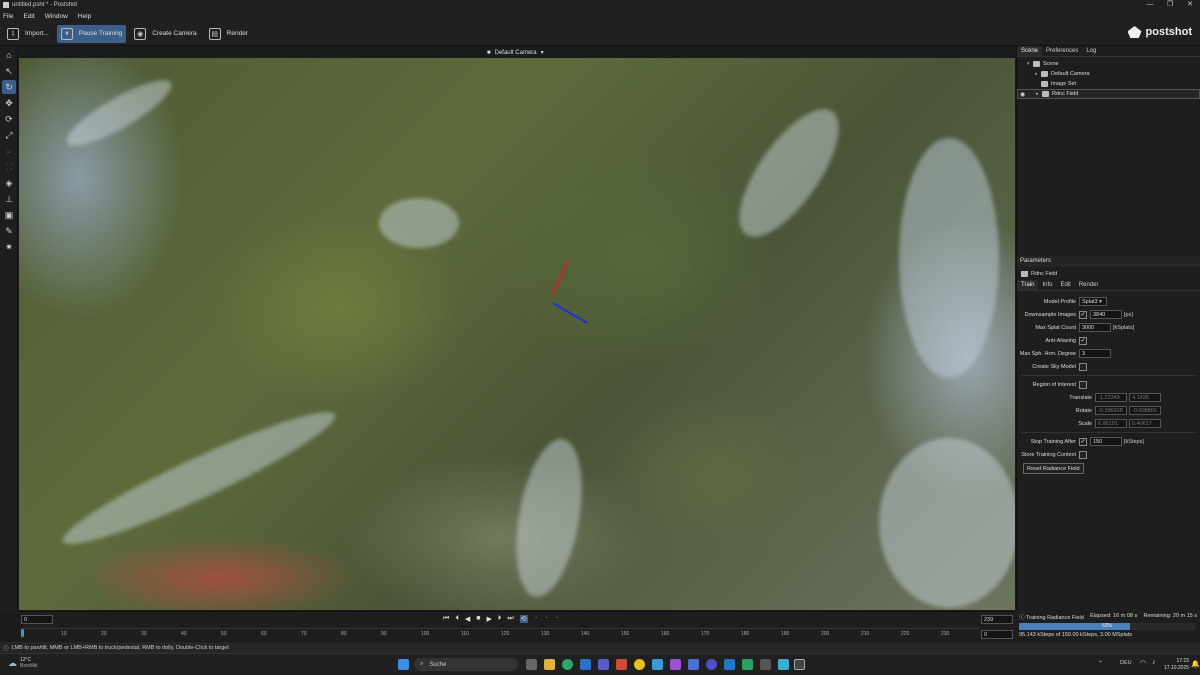  What do you see at coordinates (28, 16) in the screenshot?
I see `menu-edit: Edit` at bounding box center [28, 16].